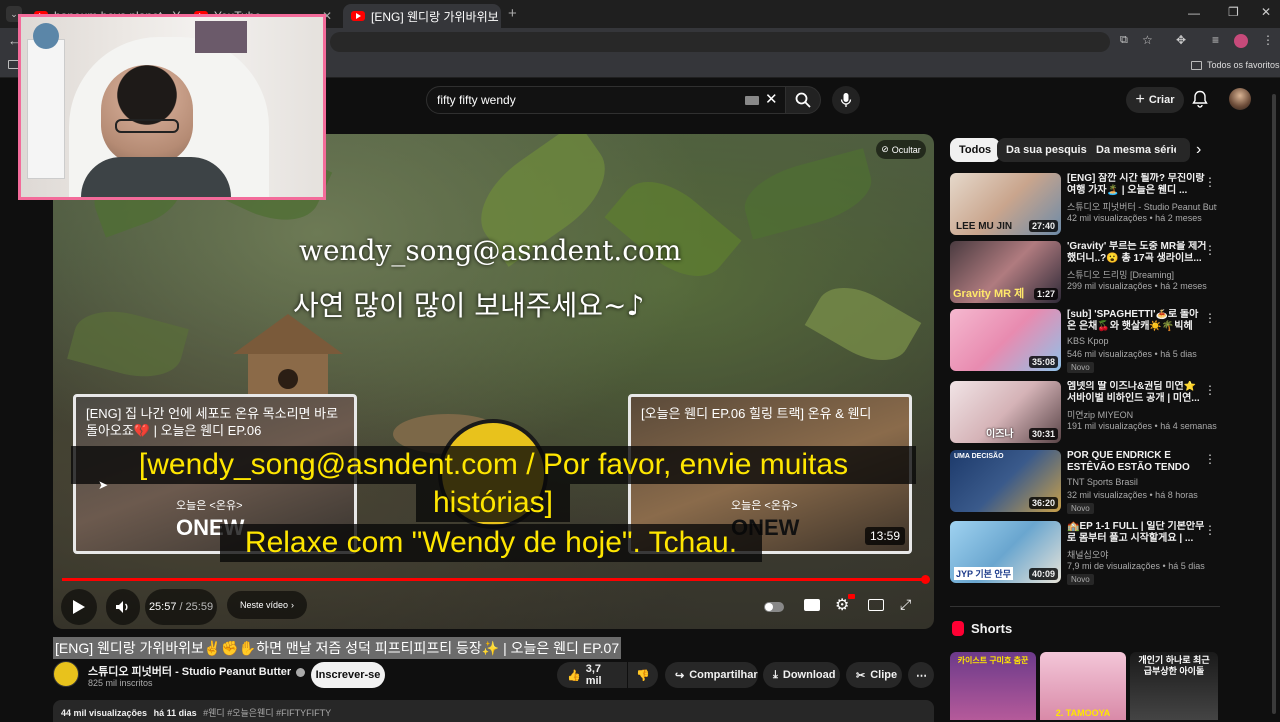 This screenshot has height=722, width=1280. Describe the element at coordinates (752, 100) in the screenshot. I see `keyboard-icon` at that location.